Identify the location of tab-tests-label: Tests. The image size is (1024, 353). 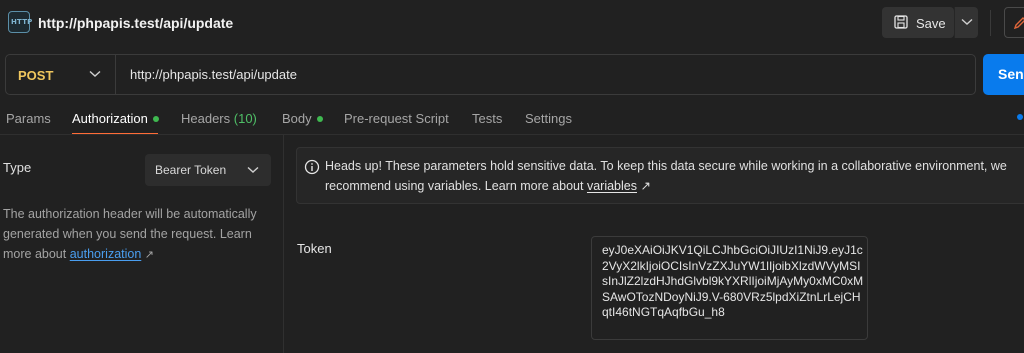
(487, 118).